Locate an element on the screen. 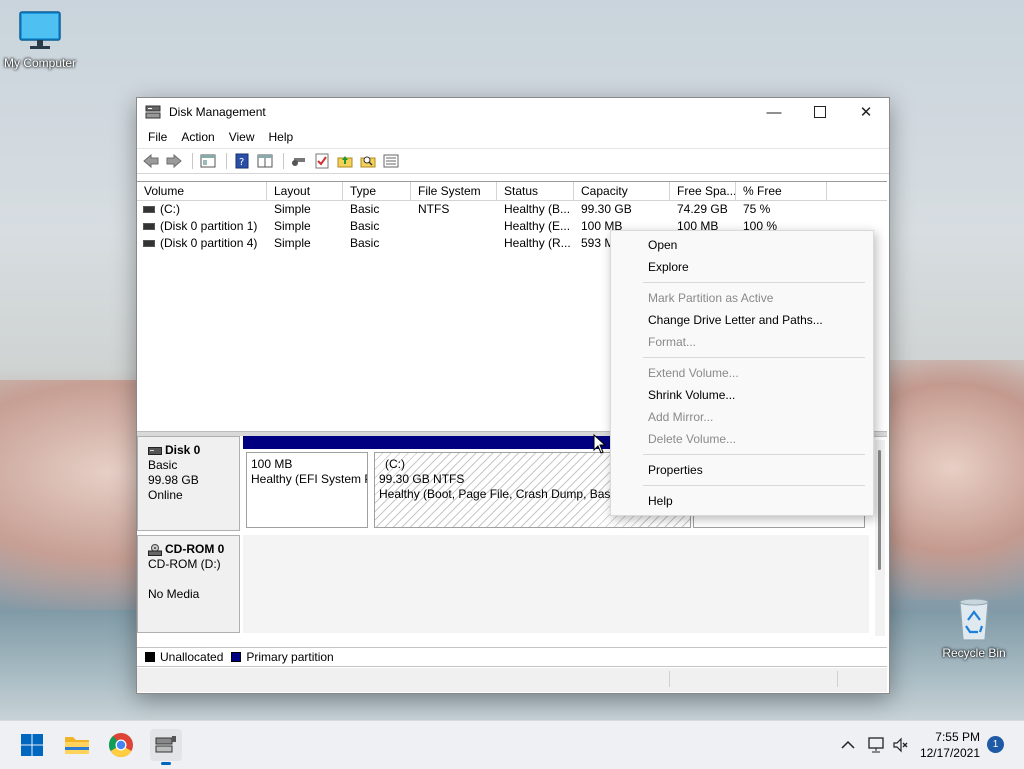 Image resolution: width=1024 pixels, height=769 pixels. menu-item-properties: Properties is located at coordinates (675, 470).